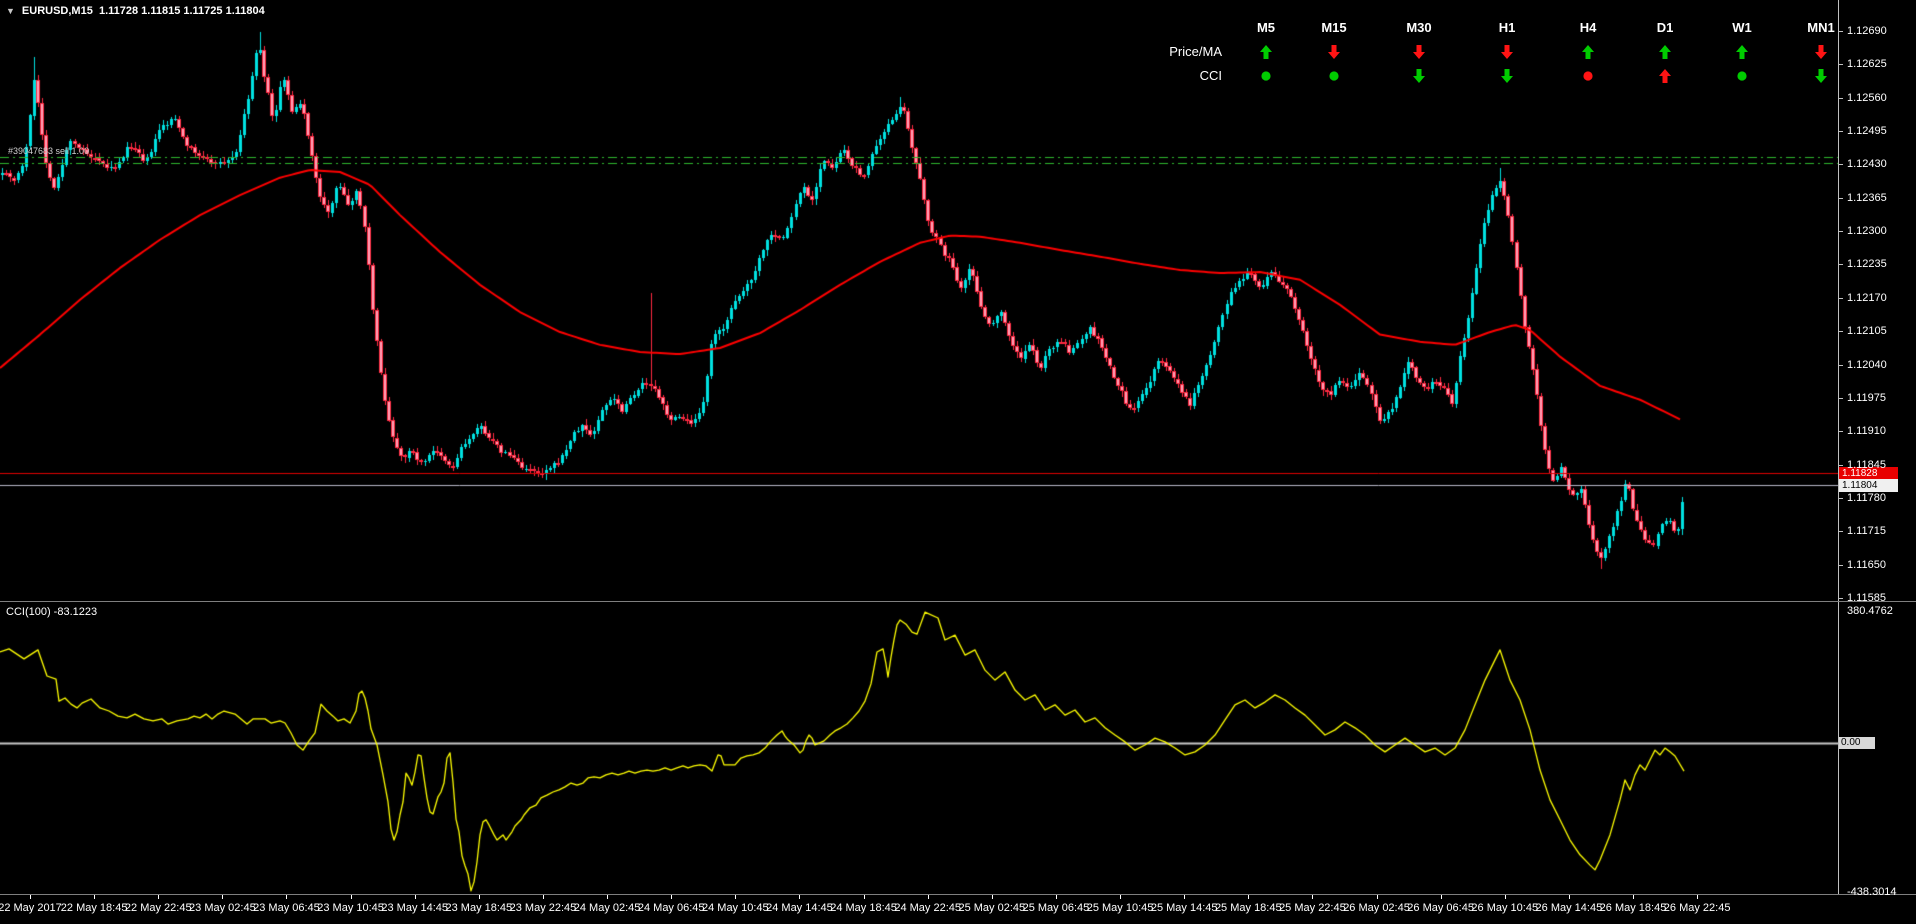 The height and width of the screenshot is (924, 1916). What do you see at coordinates (1588, 27) in the screenshot?
I see `timeframe-header-H4: H4` at bounding box center [1588, 27].